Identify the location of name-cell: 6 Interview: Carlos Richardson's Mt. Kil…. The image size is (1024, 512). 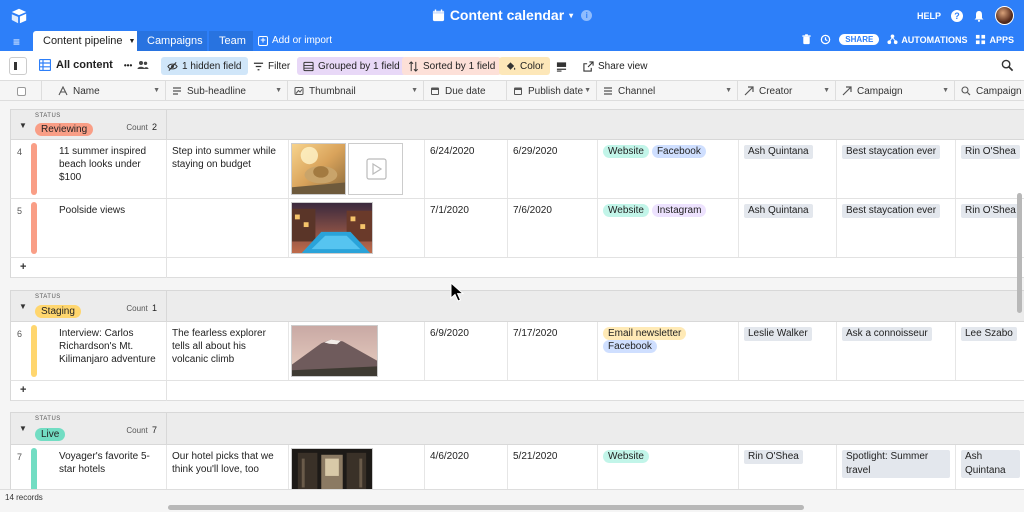
(89, 351).